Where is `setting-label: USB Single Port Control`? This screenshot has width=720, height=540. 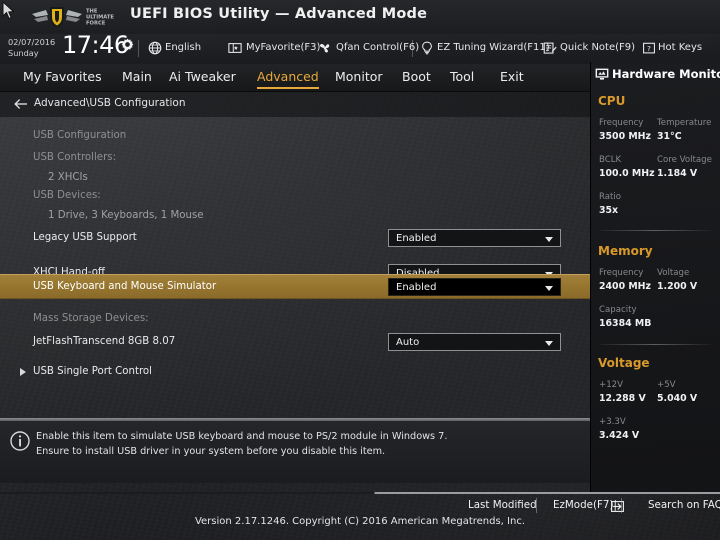 setting-label: USB Single Port Control is located at coordinates (92, 371).